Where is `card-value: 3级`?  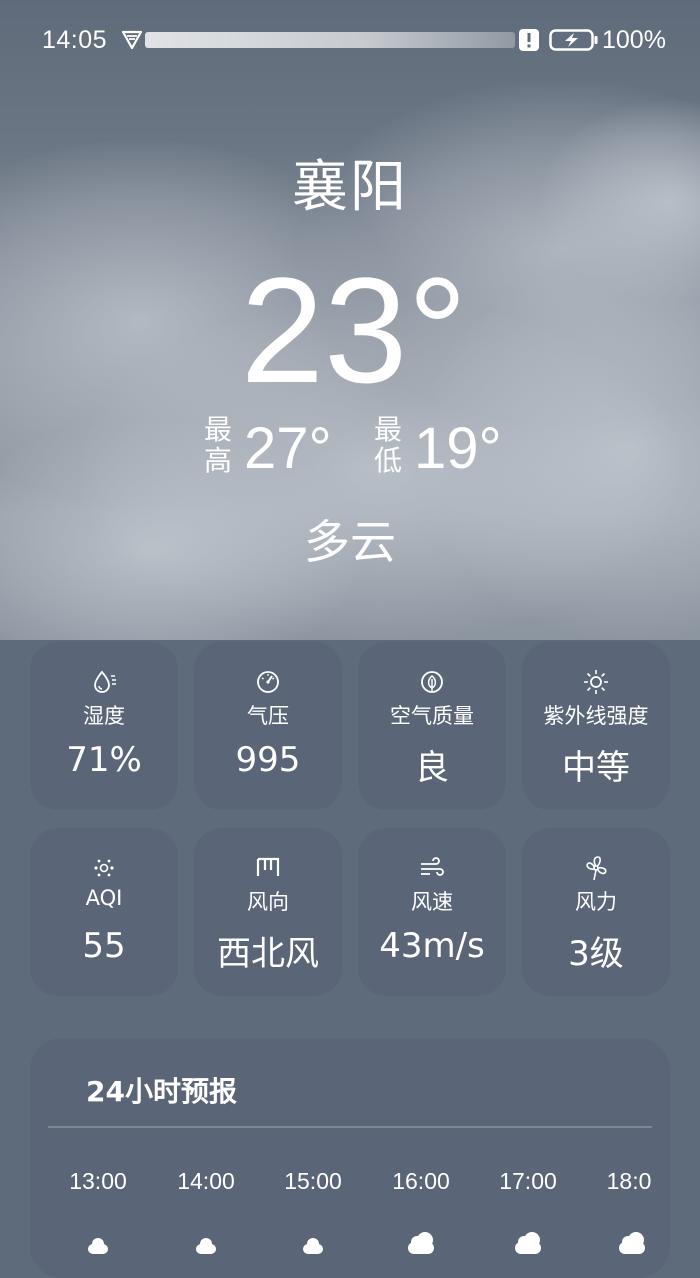 card-value: 3级 is located at coordinates (596, 954).